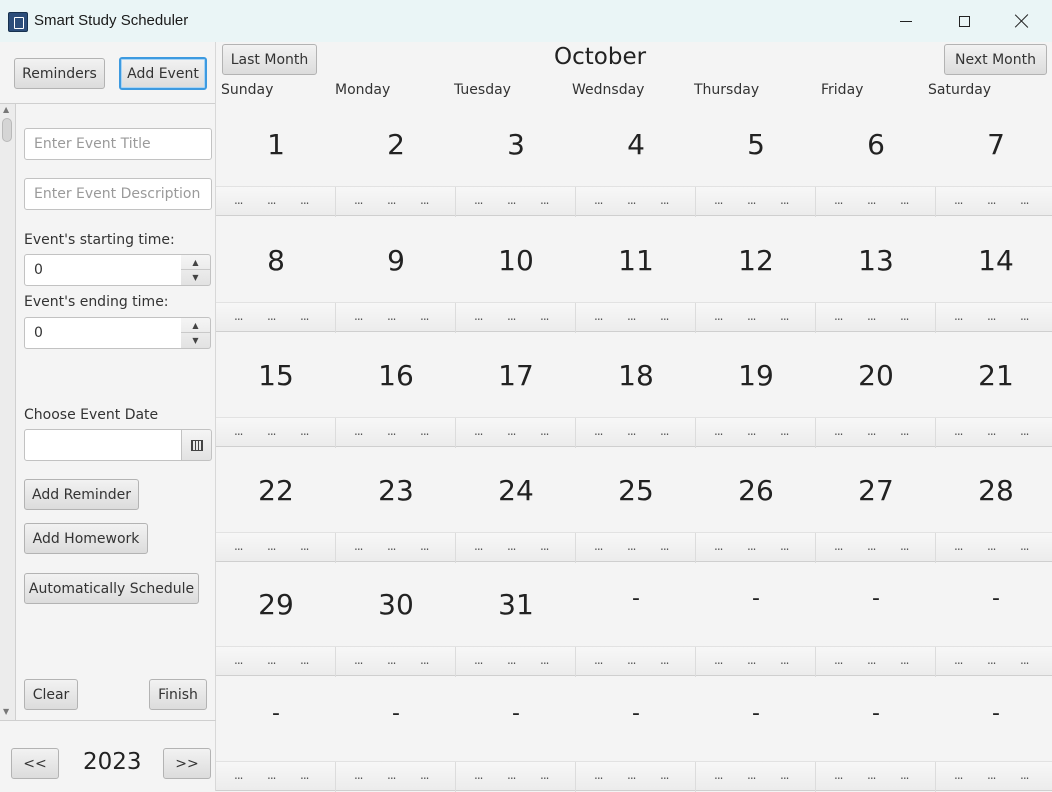  Describe the element at coordinates (196, 445) in the screenshot. I see `date-picker-button` at that location.